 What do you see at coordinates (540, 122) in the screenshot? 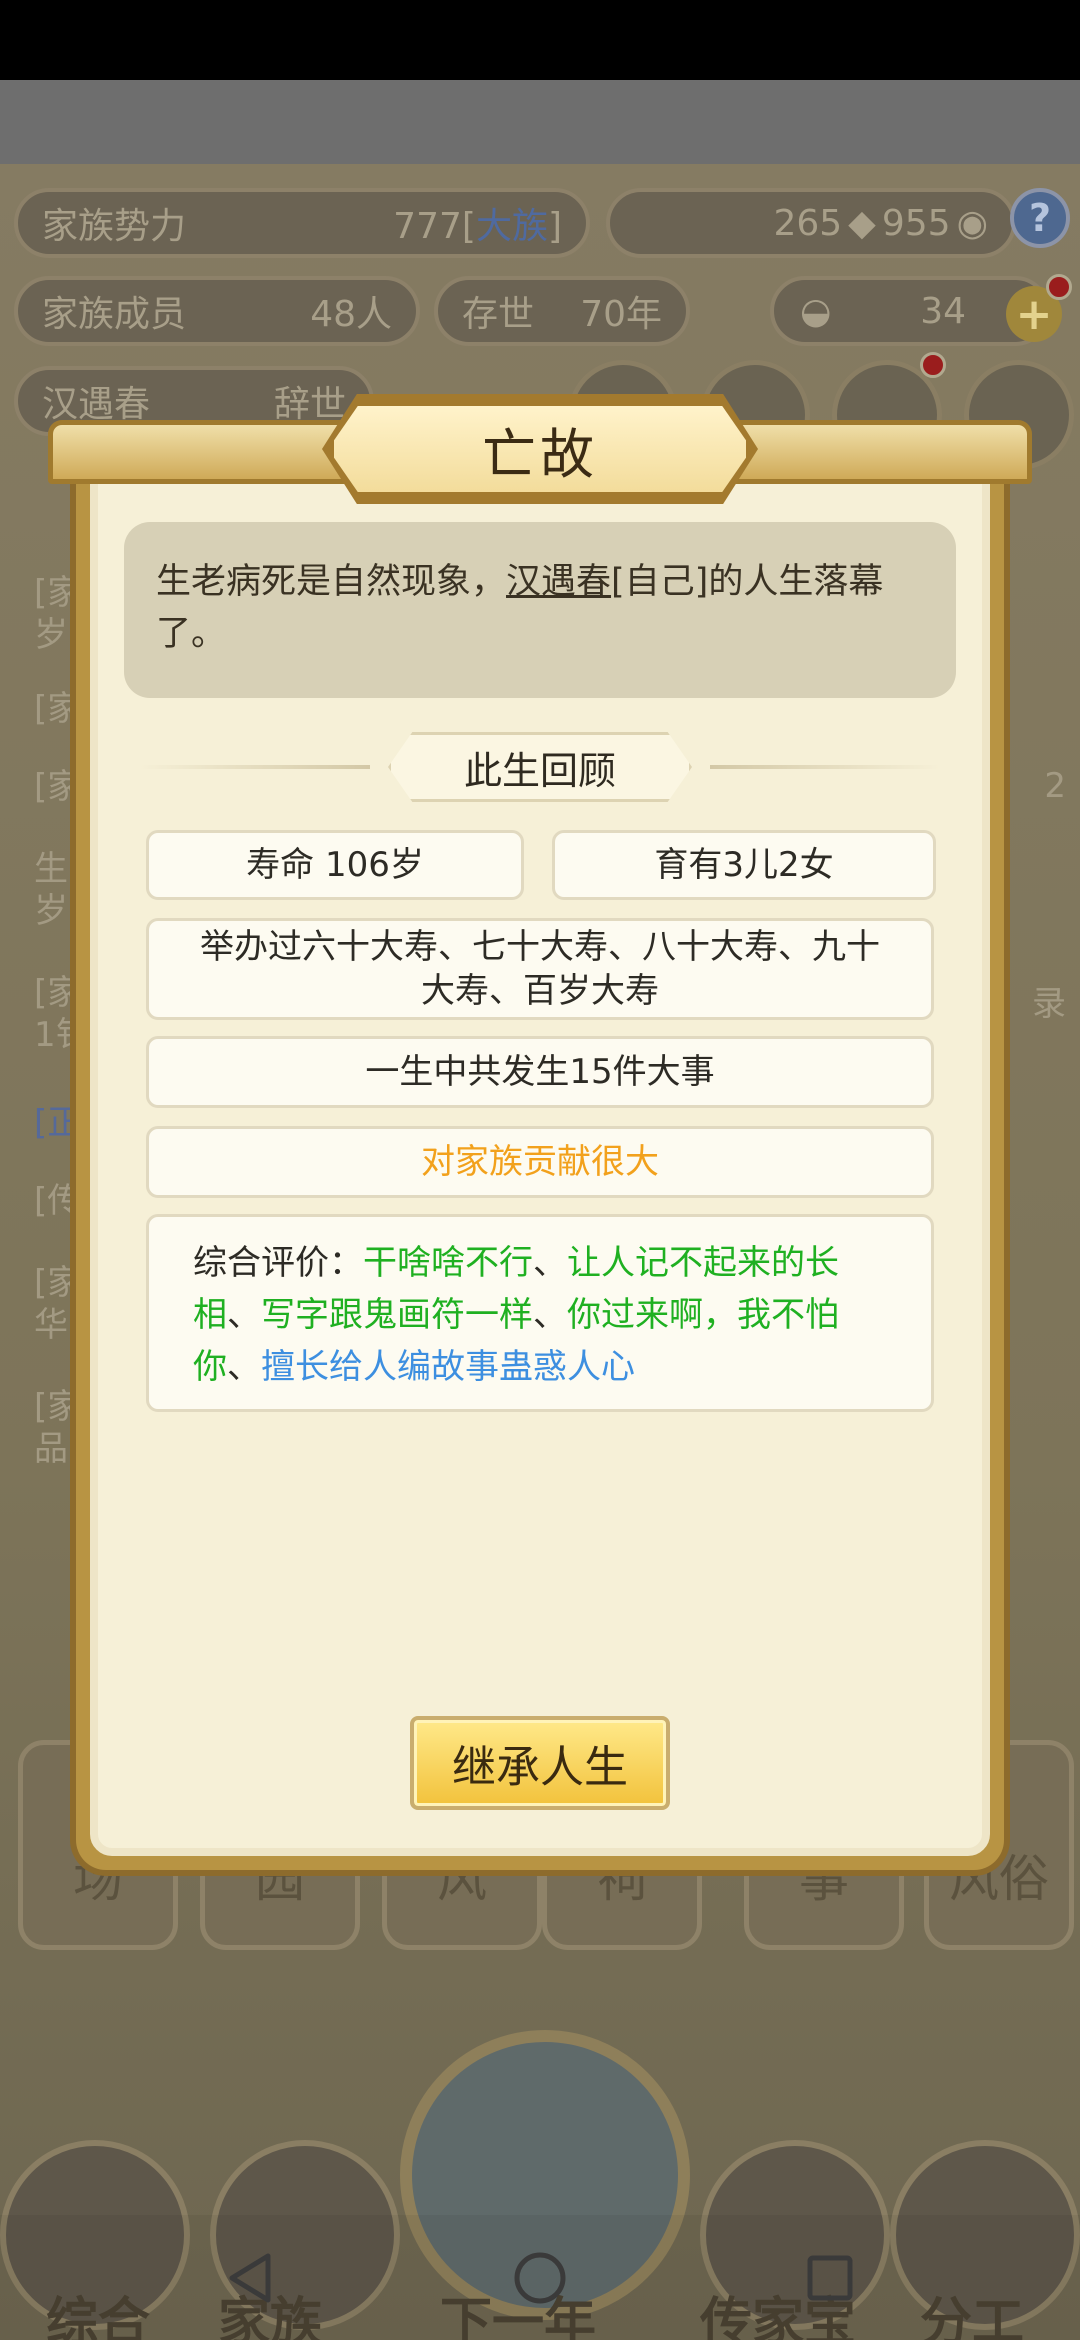
I see `app-bar` at bounding box center [540, 122].